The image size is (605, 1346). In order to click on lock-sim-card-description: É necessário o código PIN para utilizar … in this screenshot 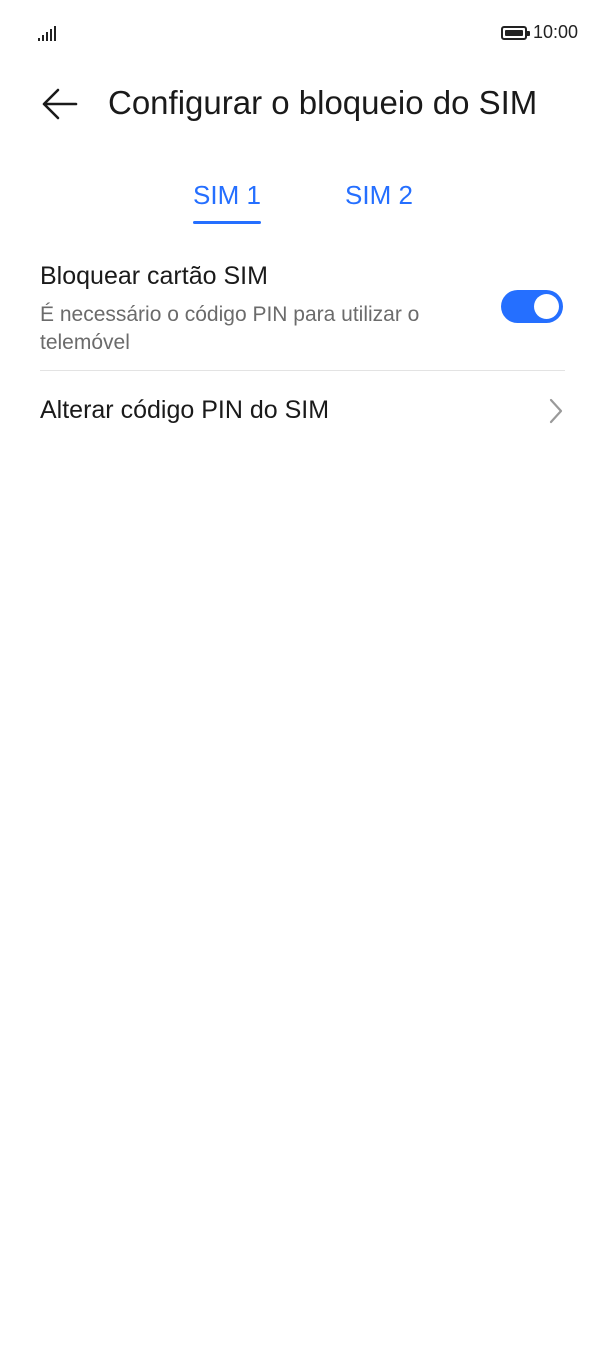, I will do `click(230, 328)`.